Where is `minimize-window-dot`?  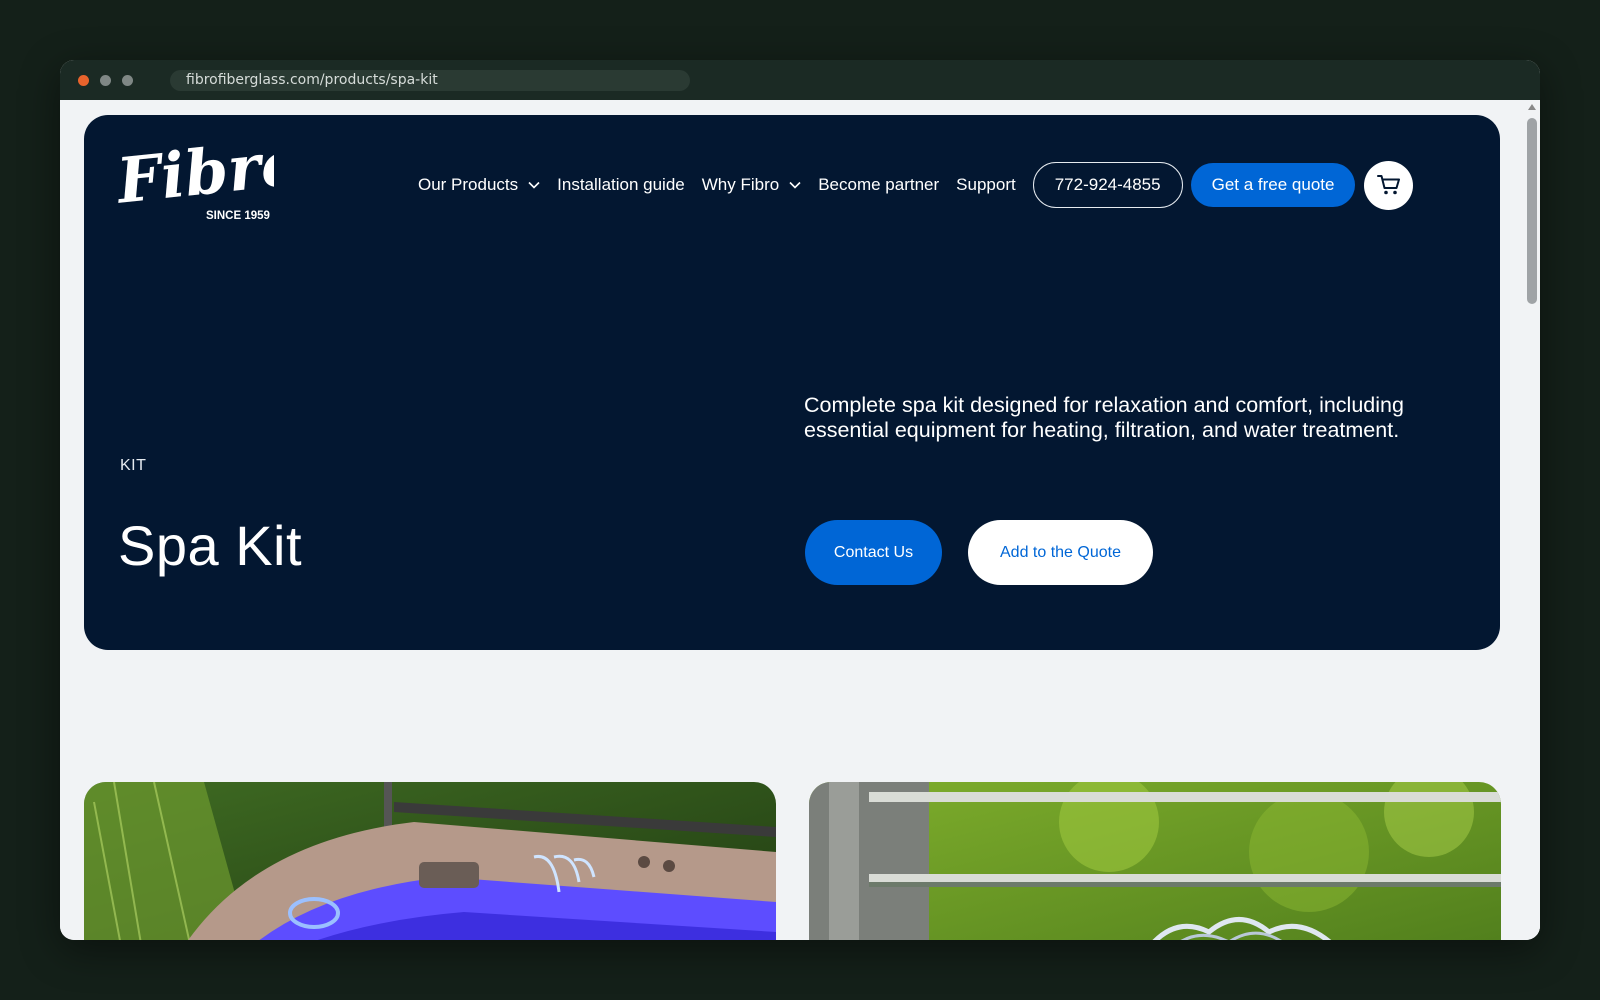
minimize-window-dot is located at coordinates (105, 80).